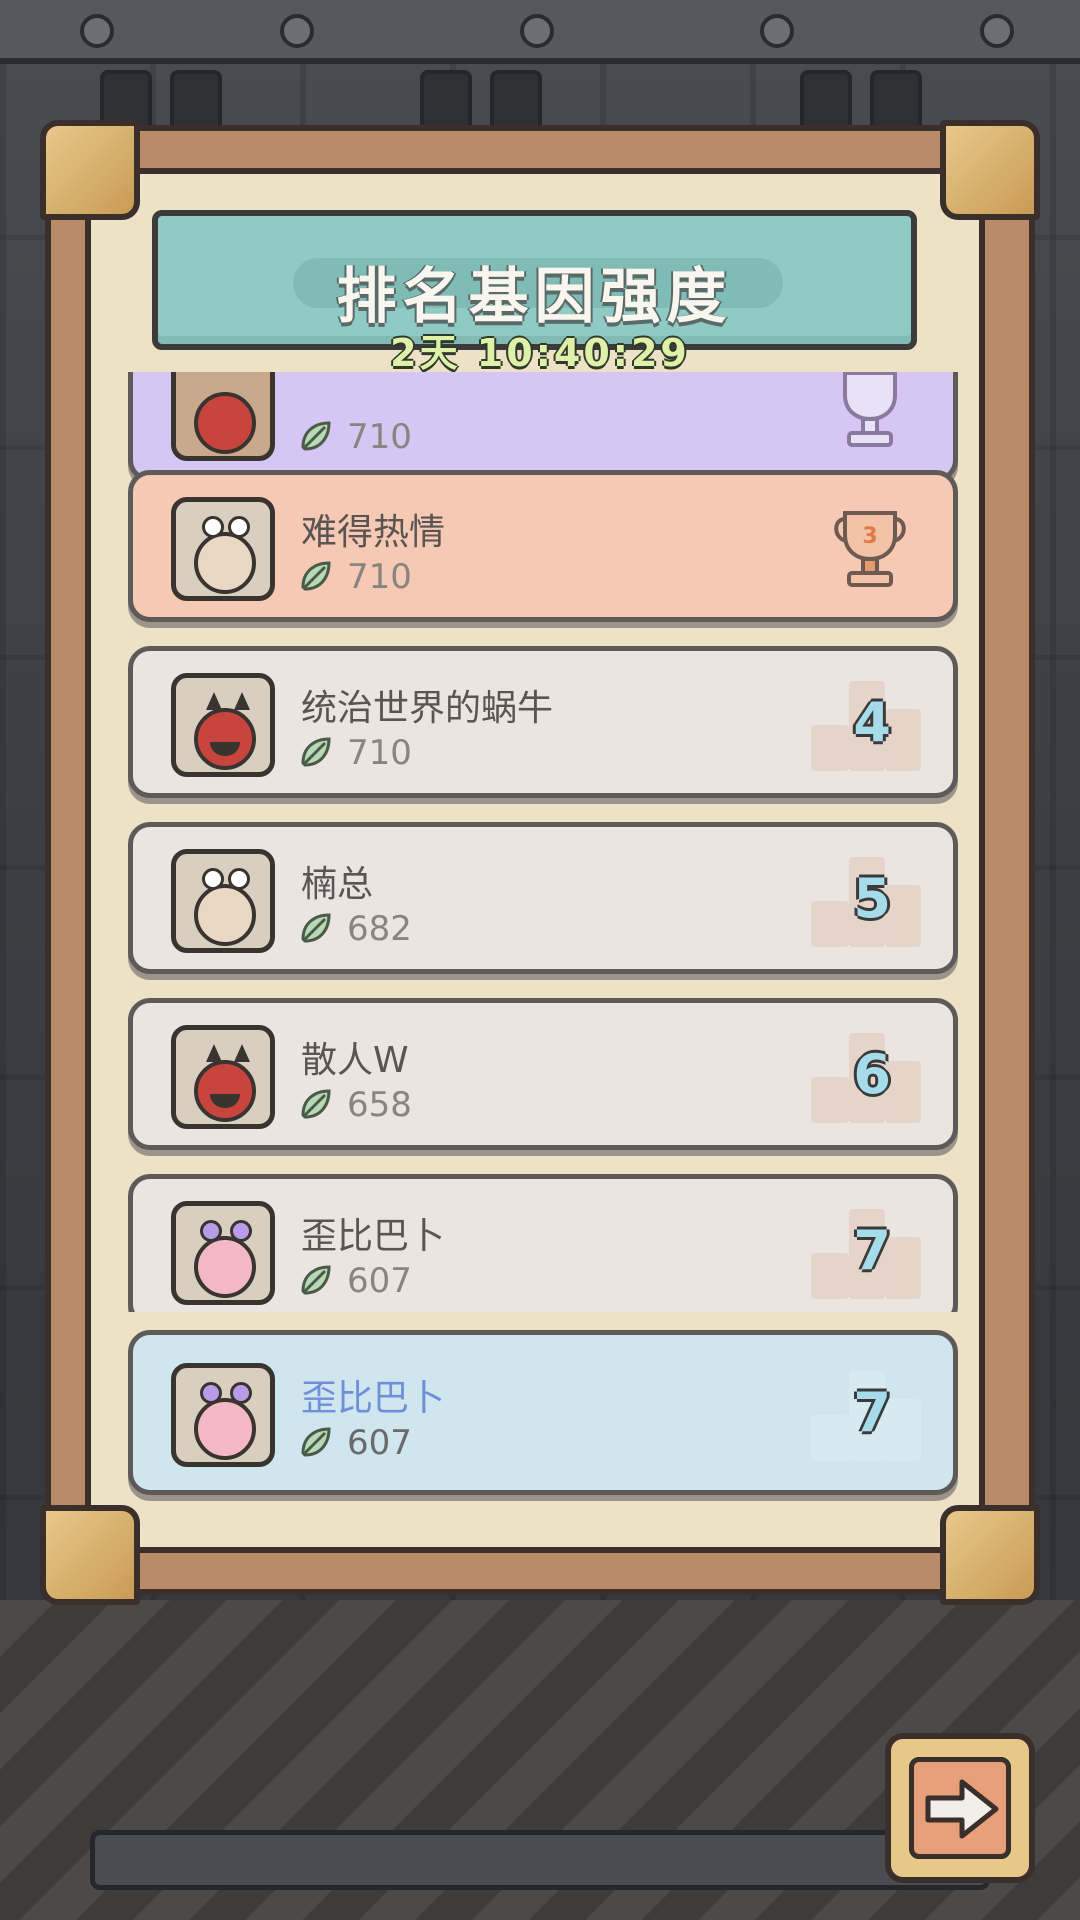  I want to click on rank-row-3: 难得热情 710 3, so click(543, 546).